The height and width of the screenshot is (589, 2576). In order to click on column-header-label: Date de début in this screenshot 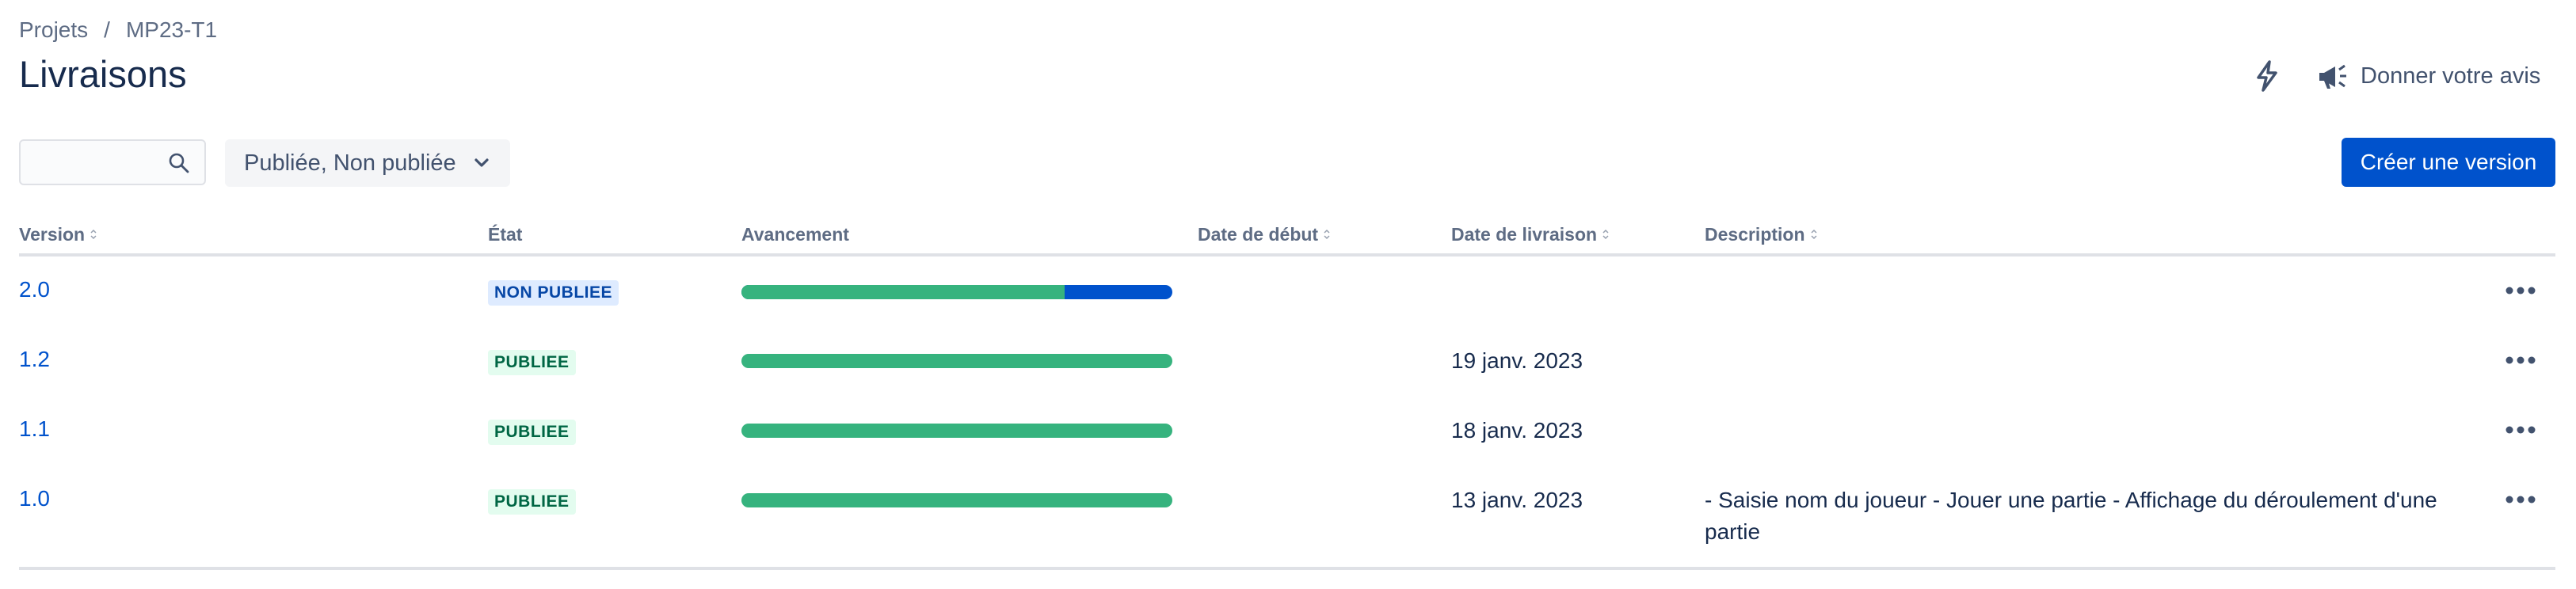, I will do `click(1259, 234)`.